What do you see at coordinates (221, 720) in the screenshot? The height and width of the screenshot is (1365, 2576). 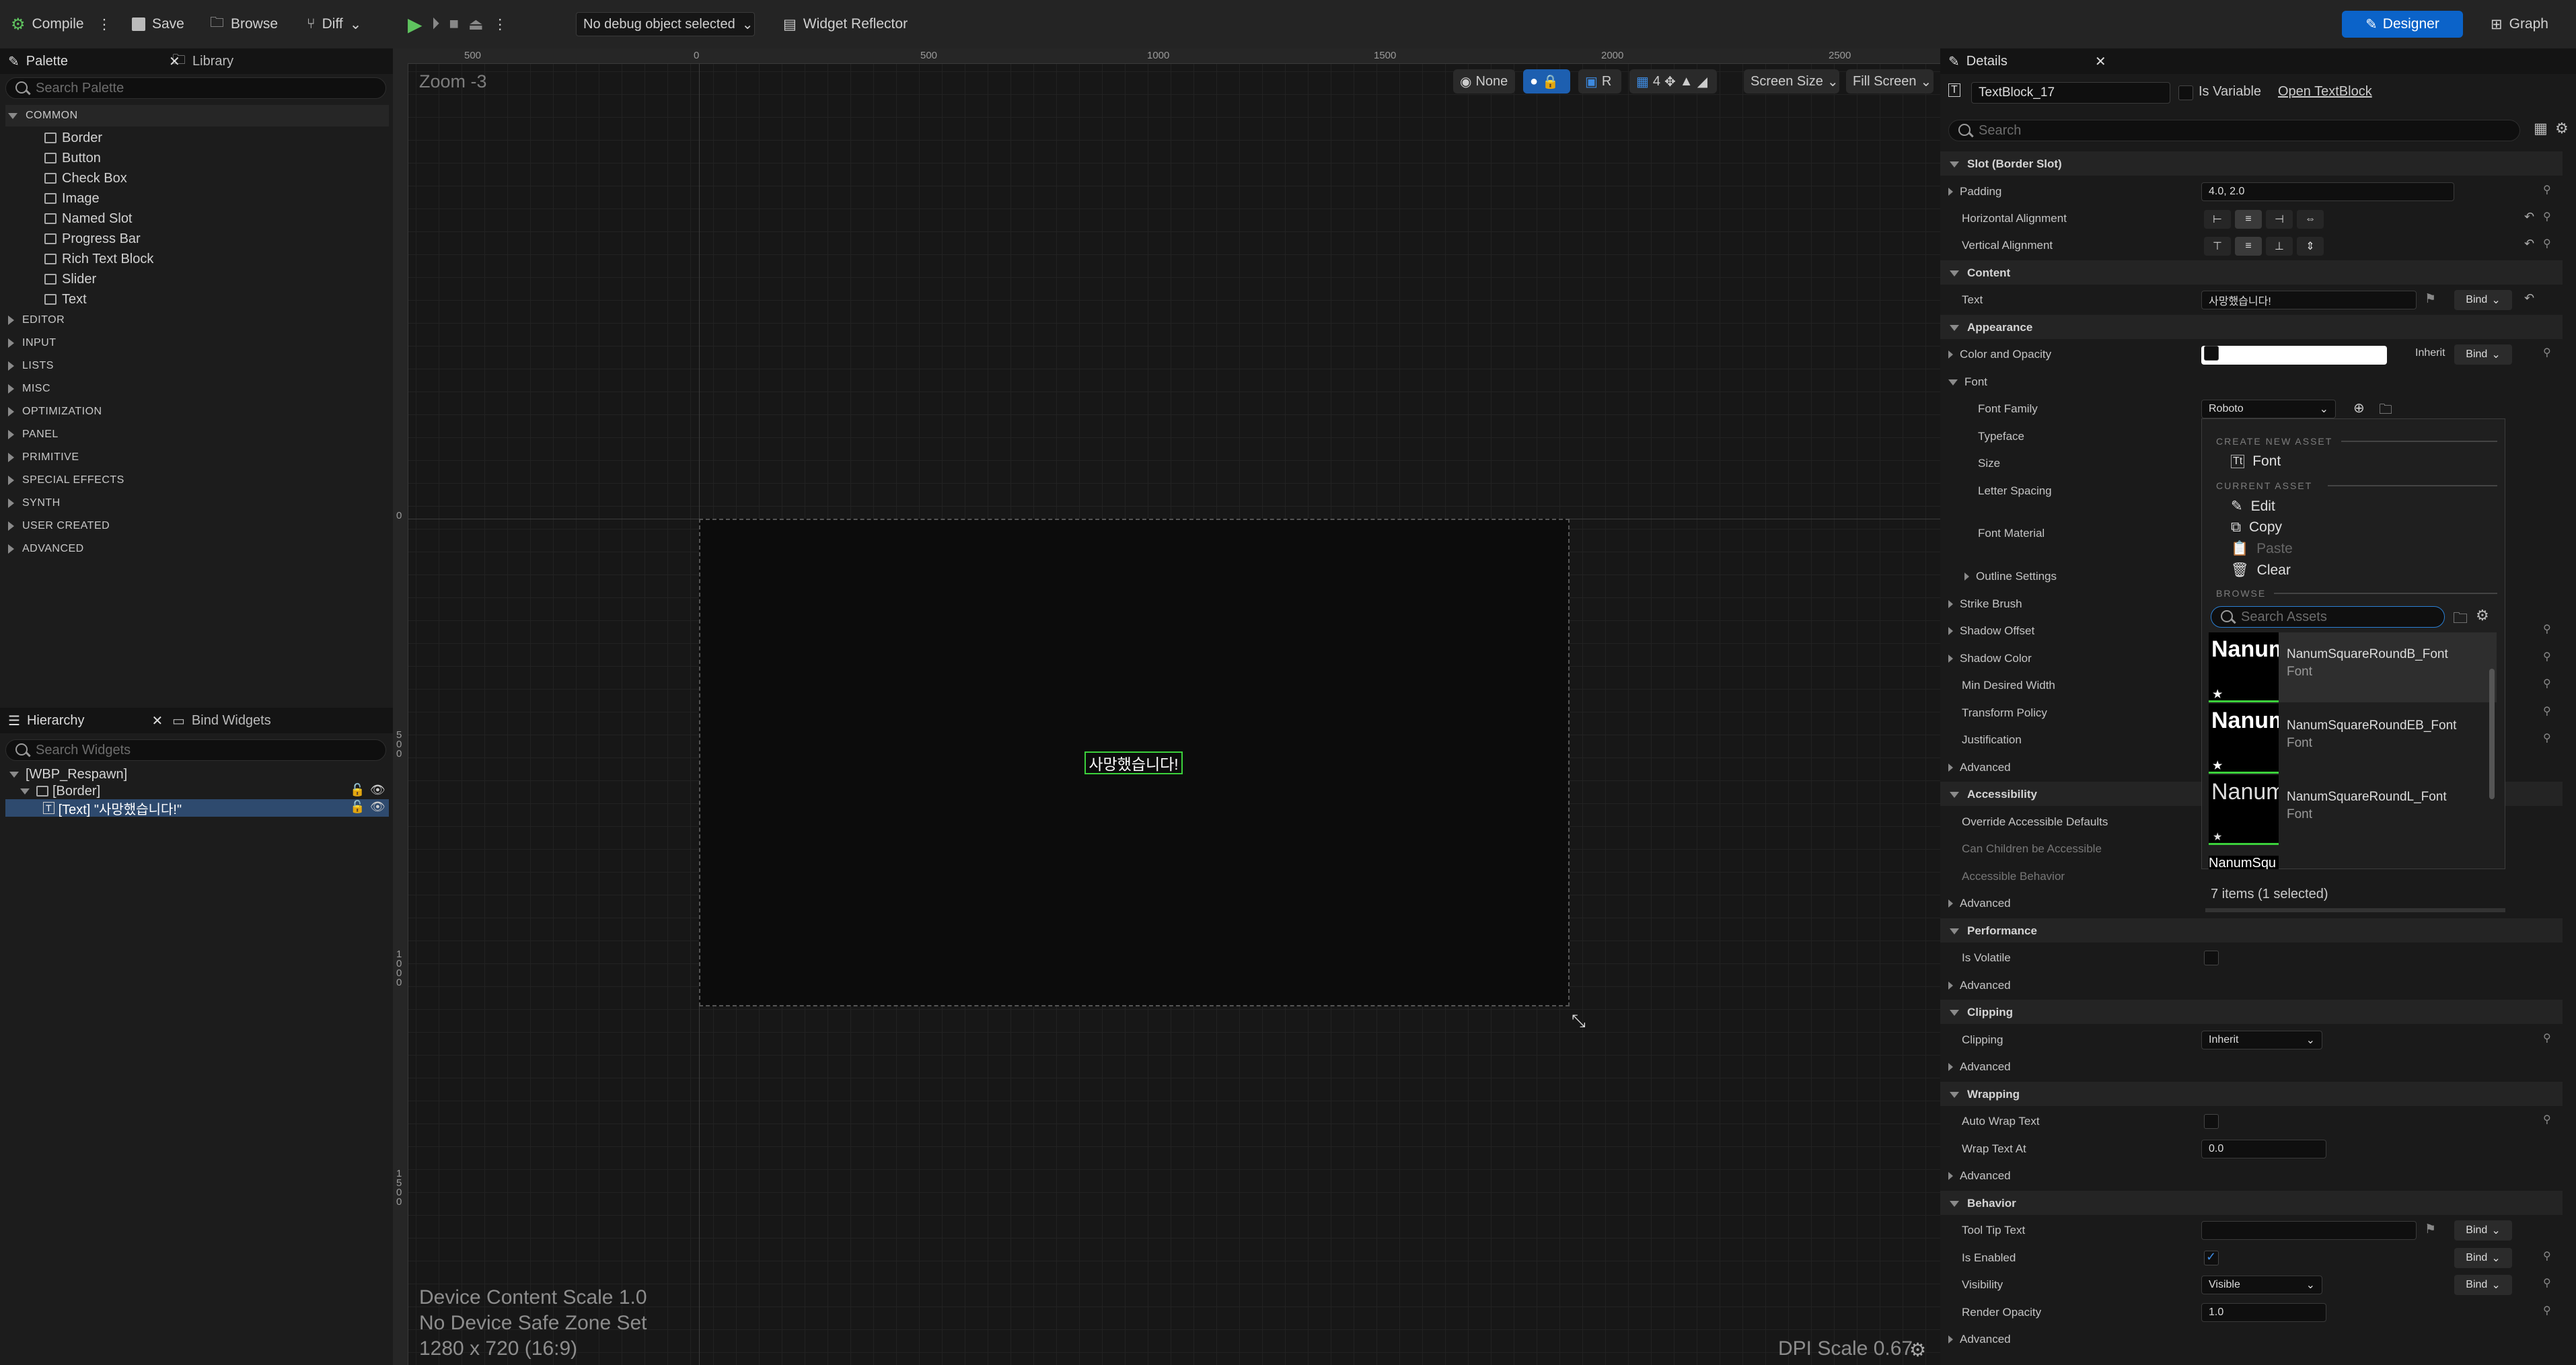 I see `tab-bind-widgets: ▭ Bind Widgets` at bounding box center [221, 720].